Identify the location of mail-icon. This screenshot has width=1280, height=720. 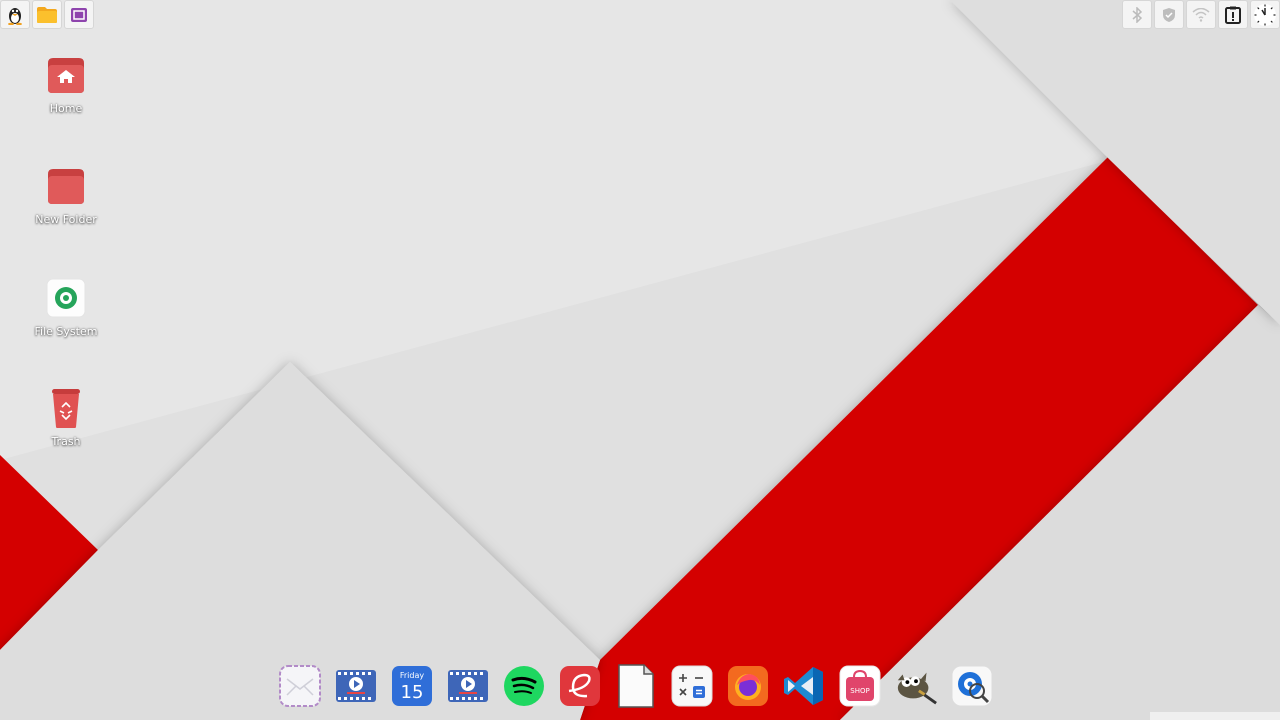
(300, 686).